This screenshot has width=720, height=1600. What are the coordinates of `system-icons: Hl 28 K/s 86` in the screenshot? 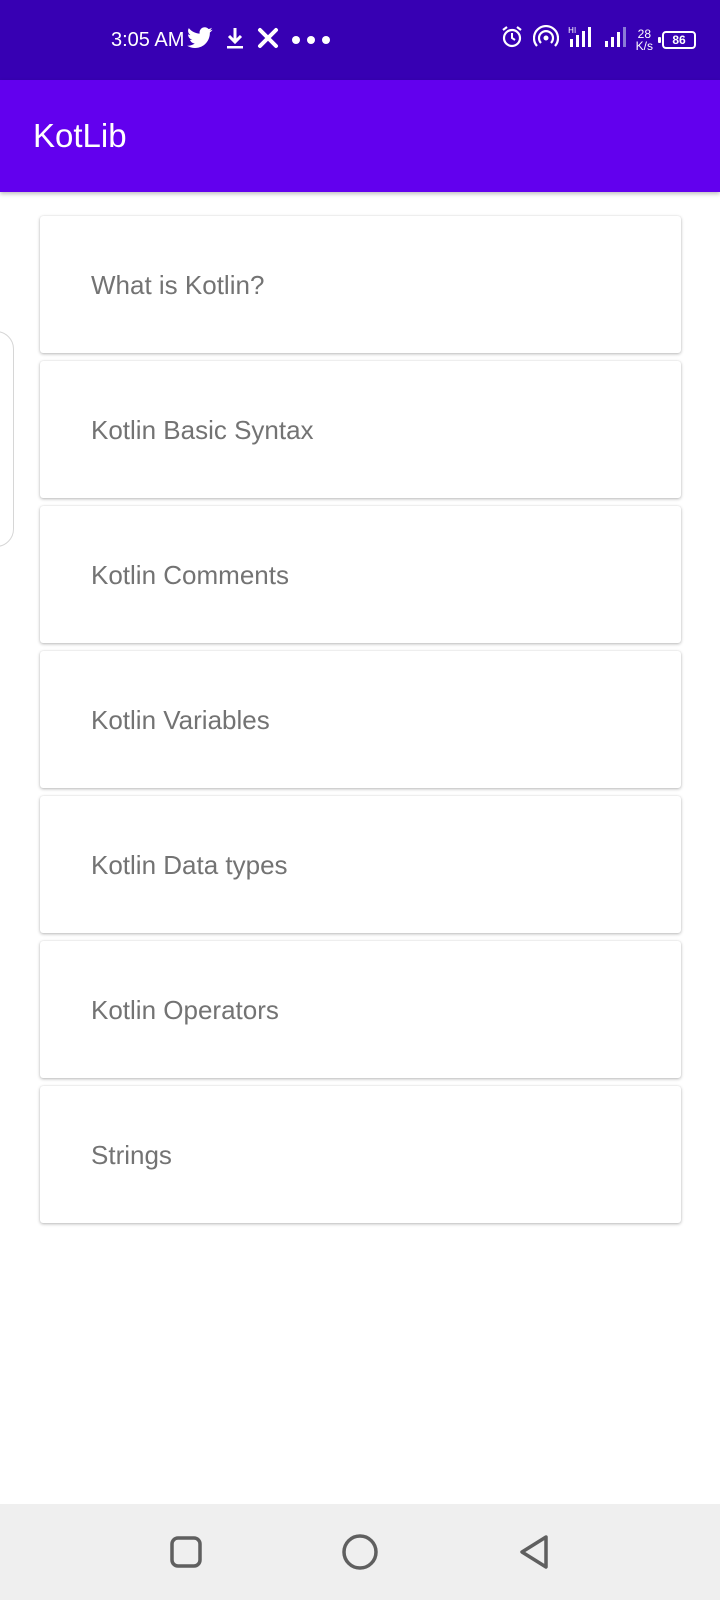 It's located at (598, 39).